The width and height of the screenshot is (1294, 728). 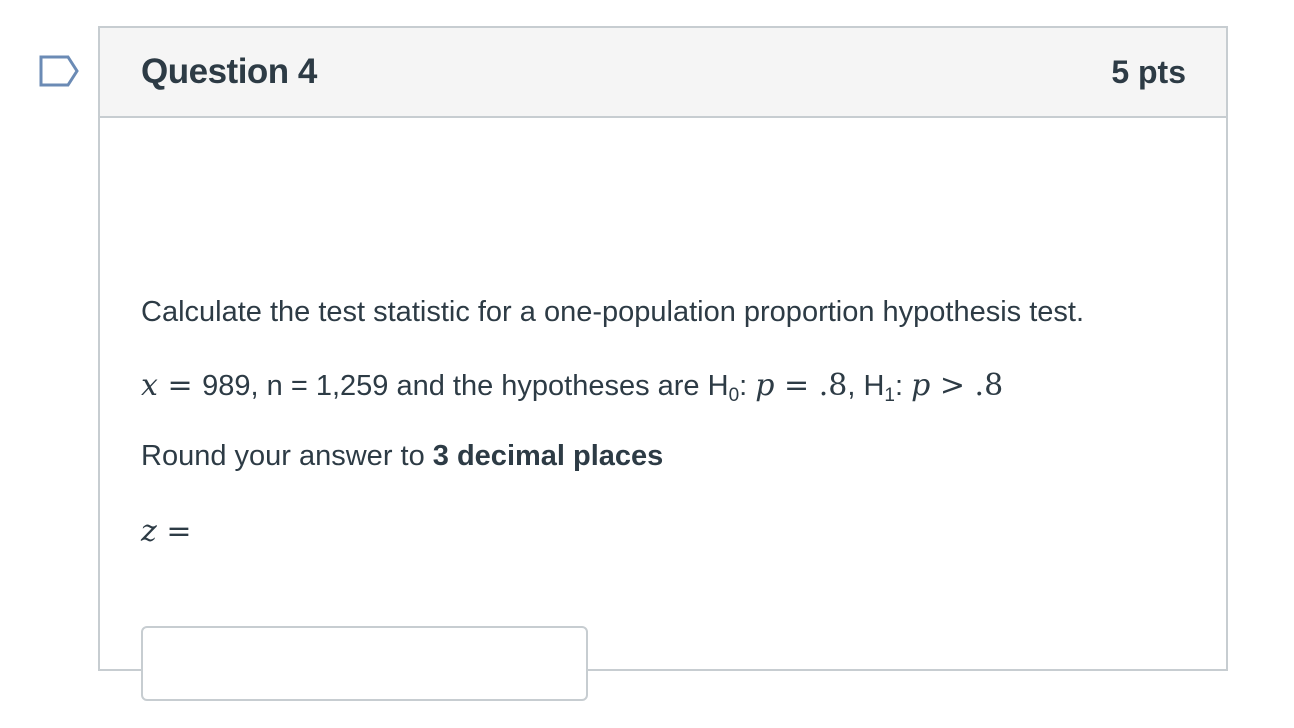 I want to click on h0-p-variable: p, so click(x=765, y=385).